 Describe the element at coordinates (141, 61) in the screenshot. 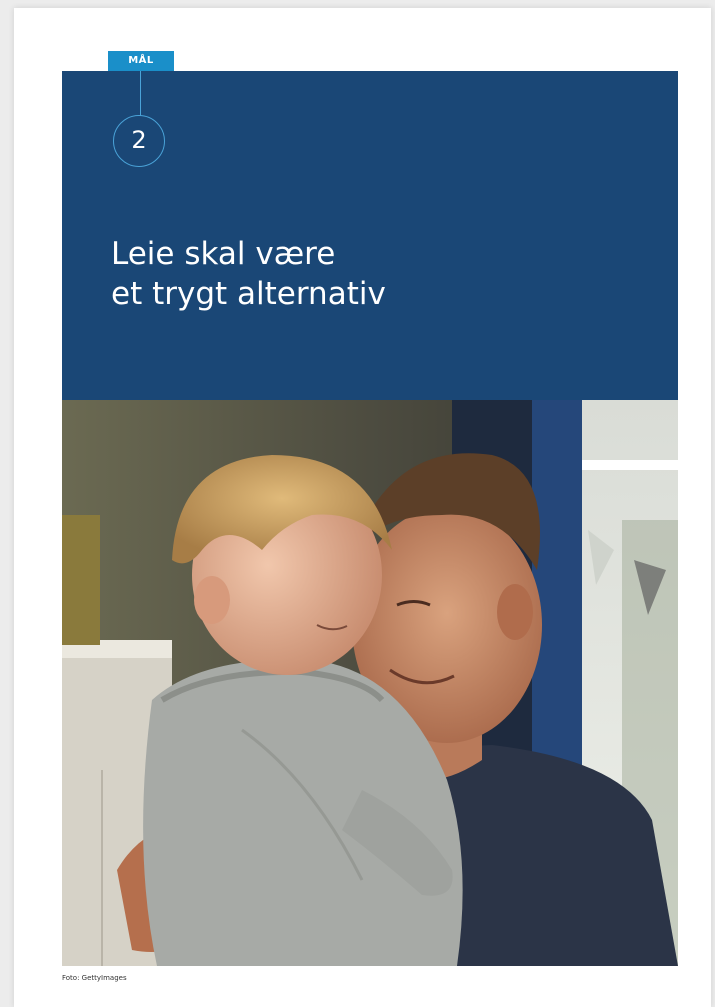

I see `goal-tag: MÅL` at that location.